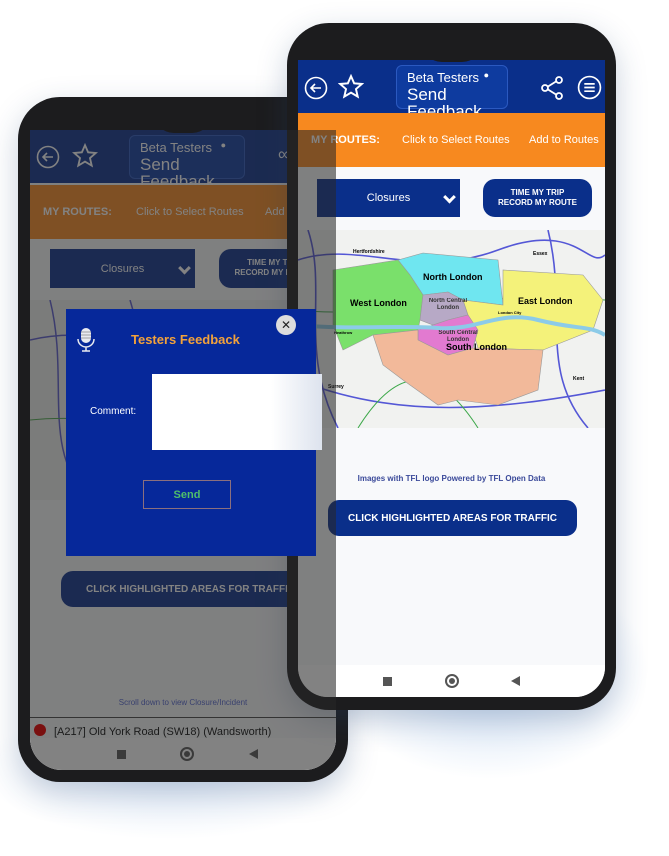 The height and width of the screenshot is (856, 669). What do you see at coordinates (183, 702) in the screenshot?
I see `scroll-hint: Scroll down to view Closure/Incident` at bounding box center [183, 702].